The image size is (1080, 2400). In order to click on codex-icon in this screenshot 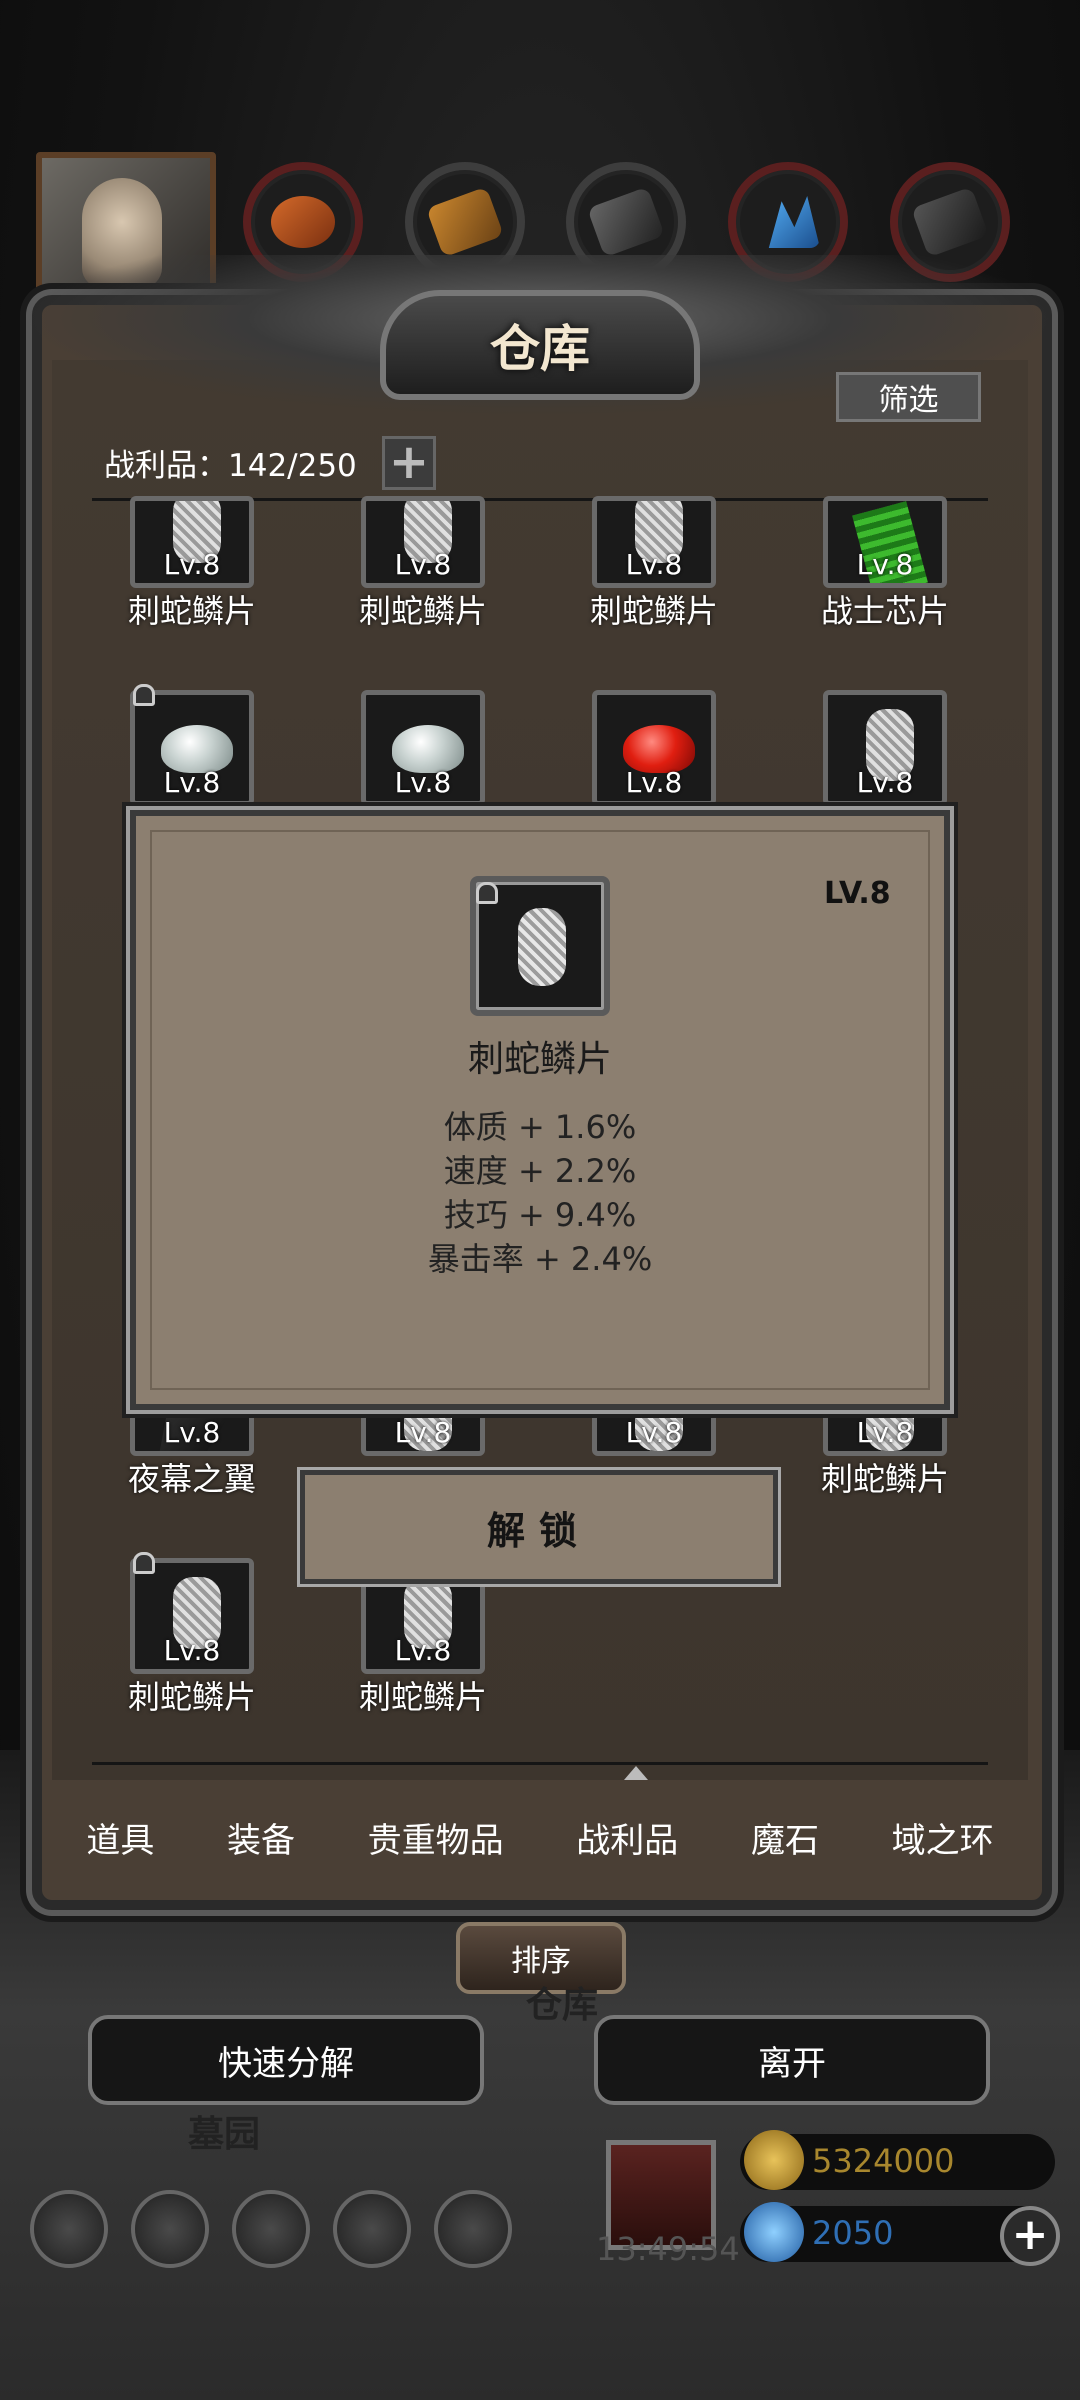, I will do `click(271, 2229)`.